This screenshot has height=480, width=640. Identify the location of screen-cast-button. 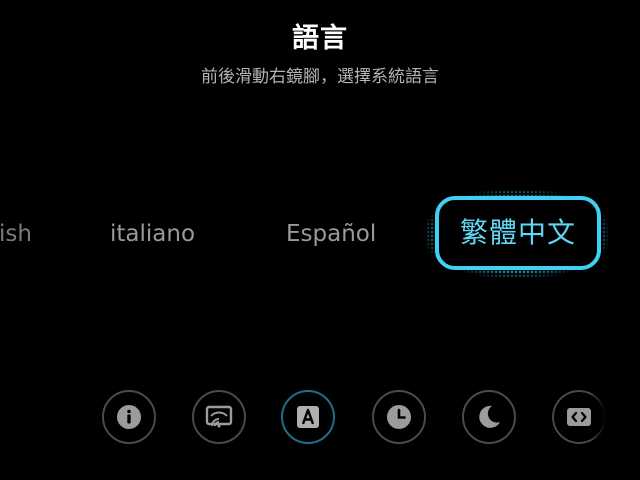
(219, 417).